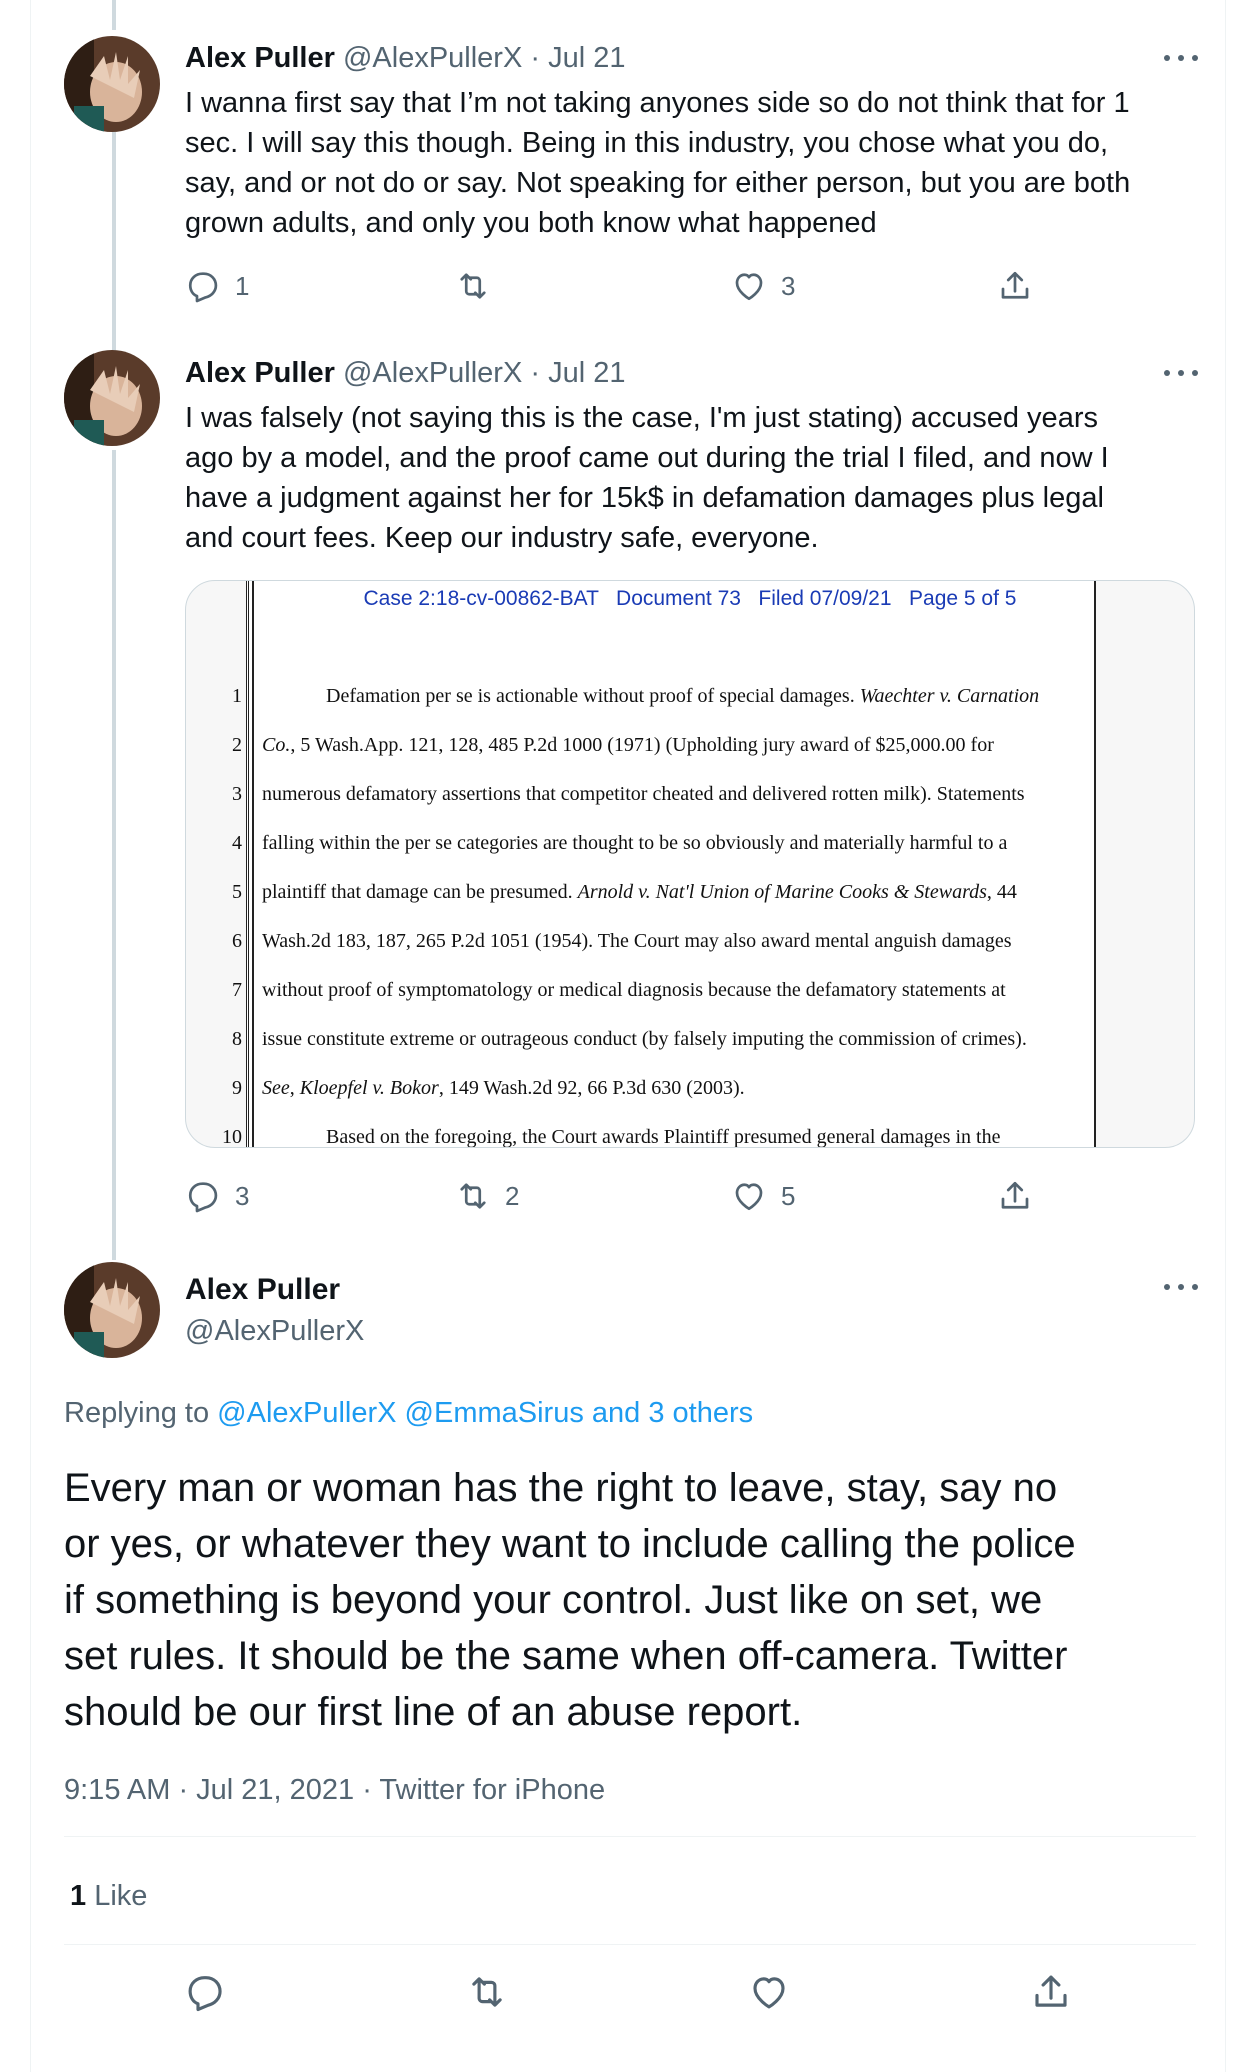  What do you see at coordinates (635, 286) in the screenshot?
I see `tweet-actions: 1 3` at bounding box center [635, 286].